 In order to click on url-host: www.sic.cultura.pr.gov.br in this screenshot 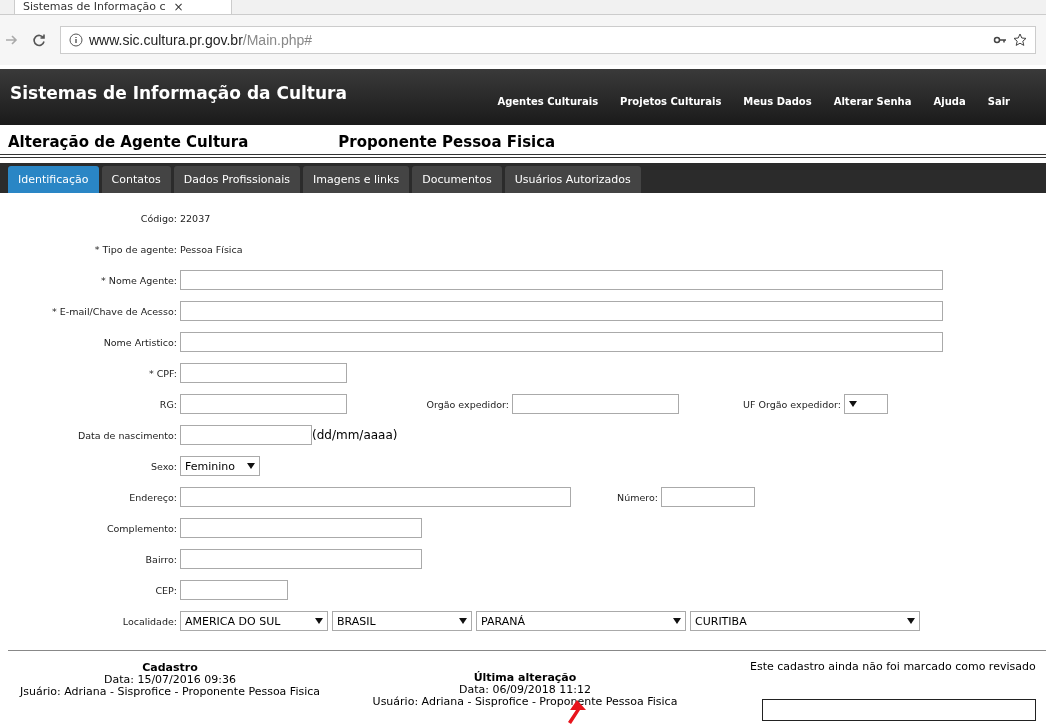, I will do `click(166, 40)`.